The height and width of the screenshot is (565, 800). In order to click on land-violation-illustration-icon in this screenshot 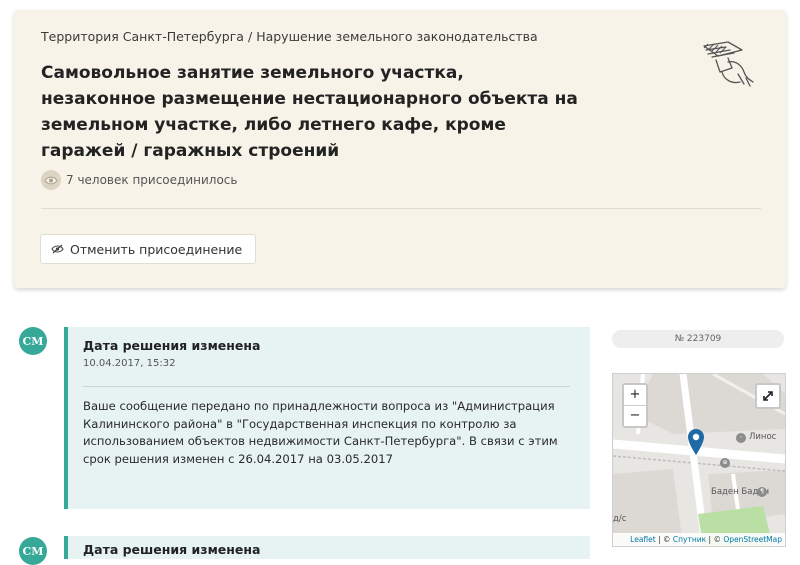, I will do `click(727, 67)`.